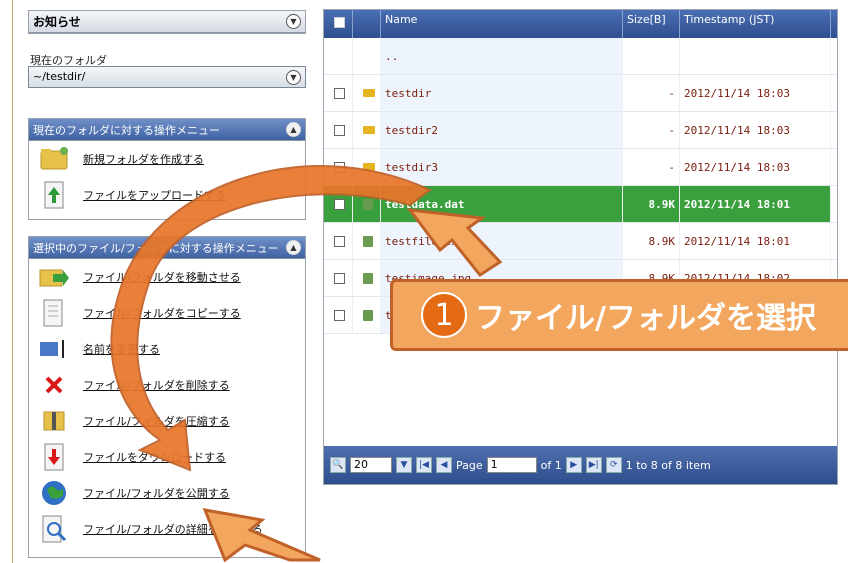 The width and height of the screenshot is (848, 563). Describe the element at coordinates (502, 24) in the screenshot. I see `column-header-name: Name` at that location.